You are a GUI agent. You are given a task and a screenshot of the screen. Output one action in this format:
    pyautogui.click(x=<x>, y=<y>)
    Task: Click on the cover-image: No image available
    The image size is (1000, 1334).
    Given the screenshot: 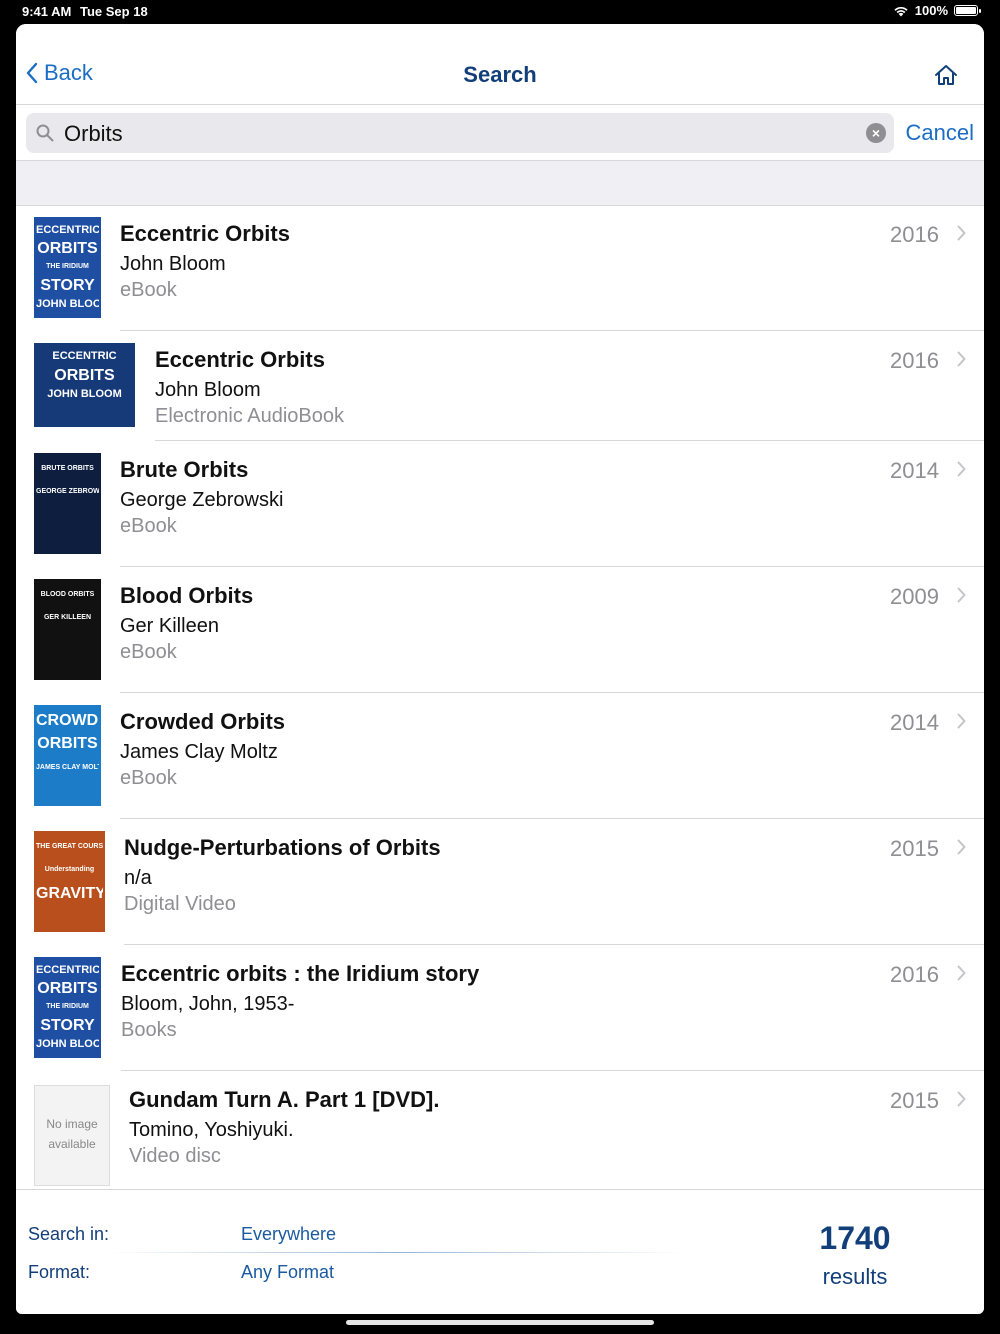 What is the action you would take?
    pyautogui.click(x=72, y=1135)
    